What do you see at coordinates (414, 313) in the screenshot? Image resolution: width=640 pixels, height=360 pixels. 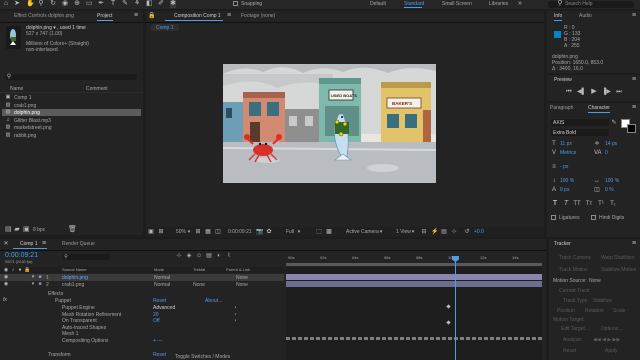 I see `track-area` at bounding box center [414, 313].